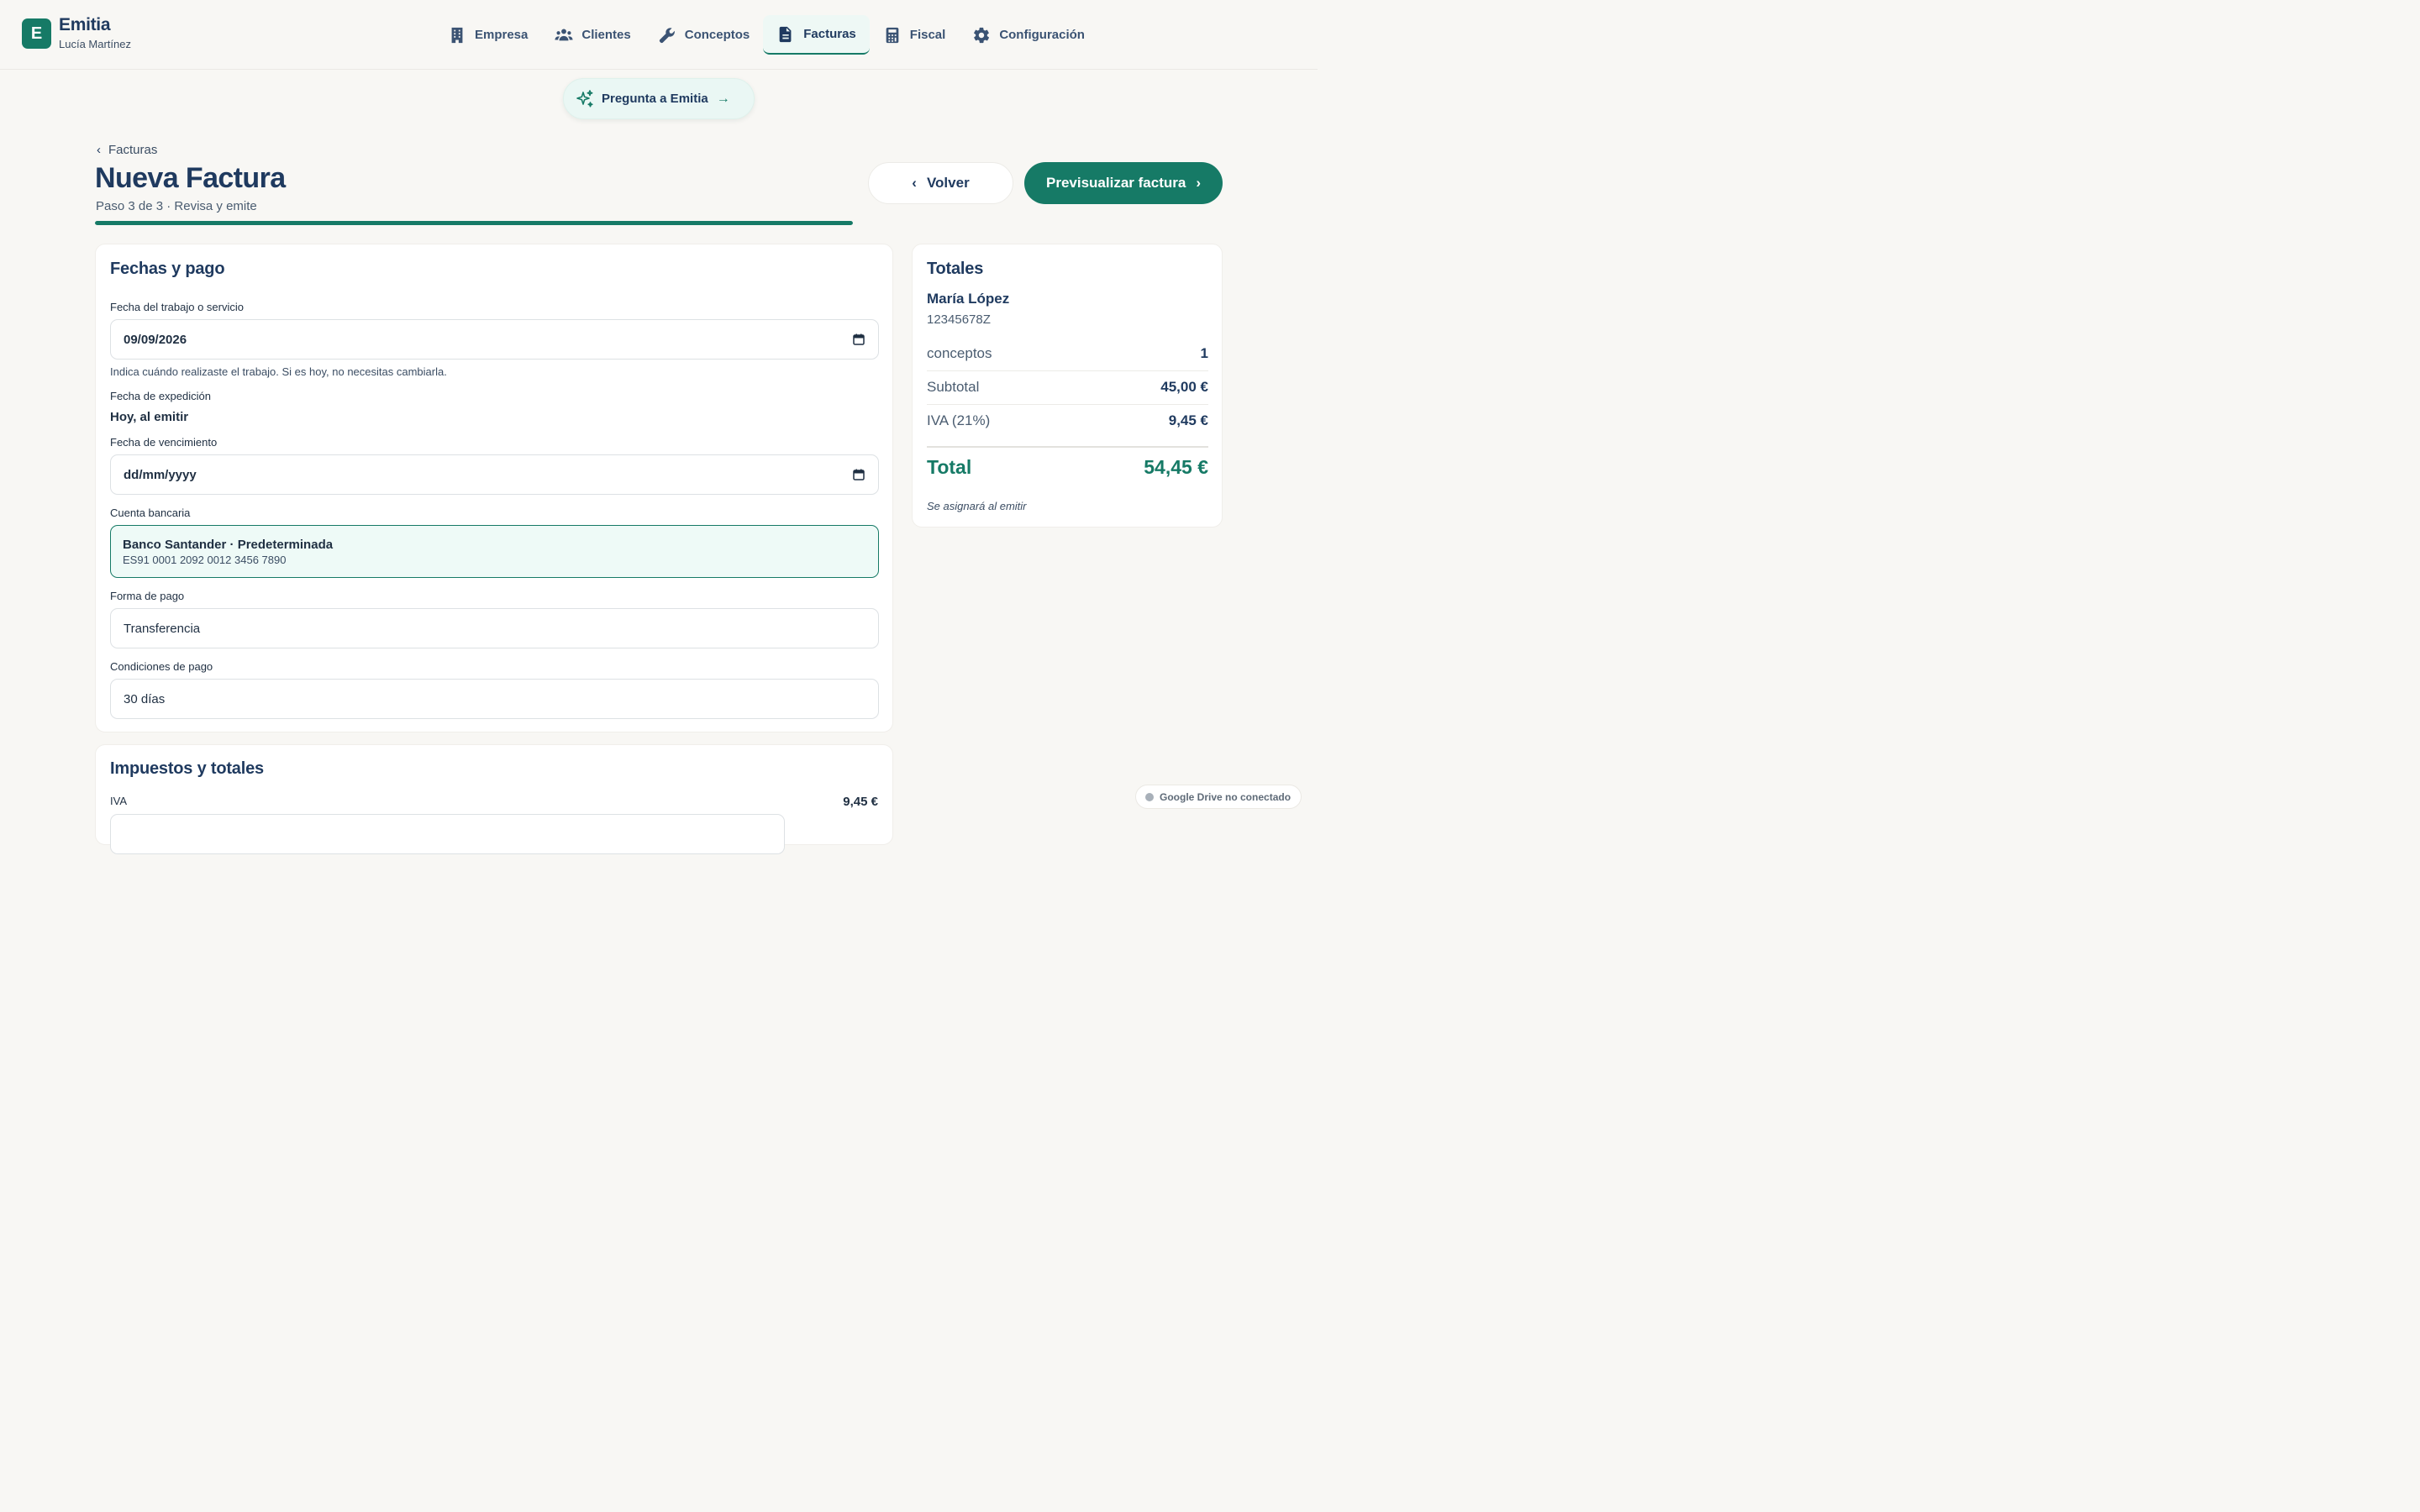 This screenshot has height=1512, width=2420. Describe the element at coordinates (191, 178) in the screenshot. I see `page-title: Nueva Factura` at that location.